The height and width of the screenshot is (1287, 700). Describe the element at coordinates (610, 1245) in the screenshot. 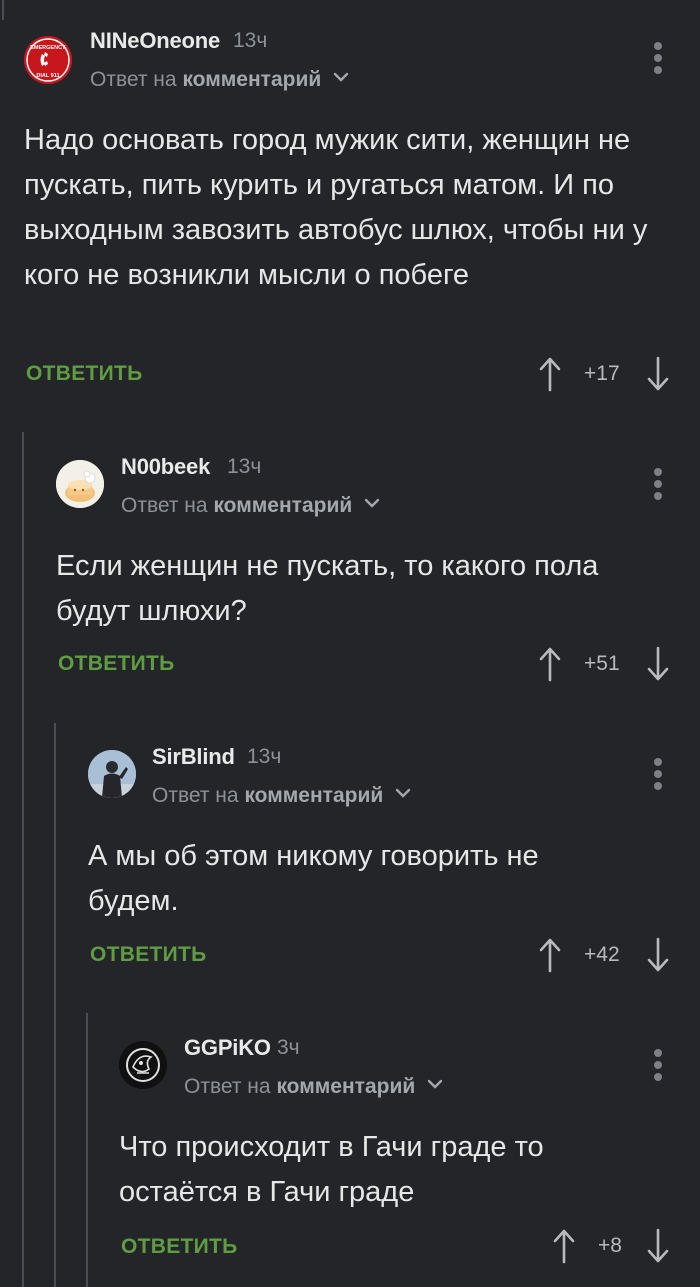

I see `vote-score: +8` at that location.